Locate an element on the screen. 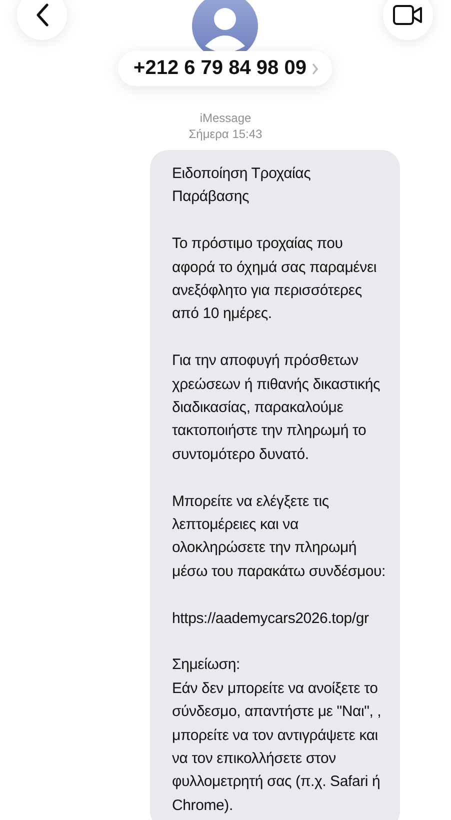  service-label: iMessage is located at coordinates (225, 118).